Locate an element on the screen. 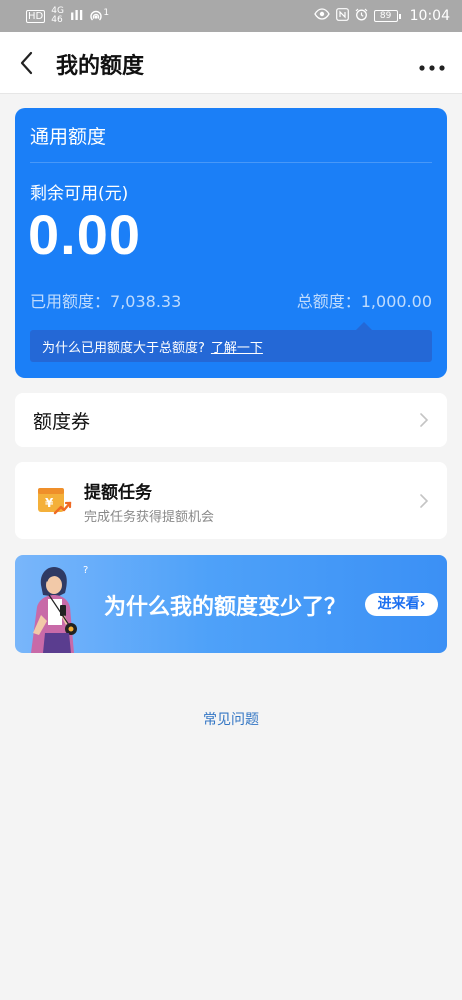 The width and height of the screenshot is (462, 1000). total-quota: 总额度：1,000.00 is located at coordinates (364, 300).